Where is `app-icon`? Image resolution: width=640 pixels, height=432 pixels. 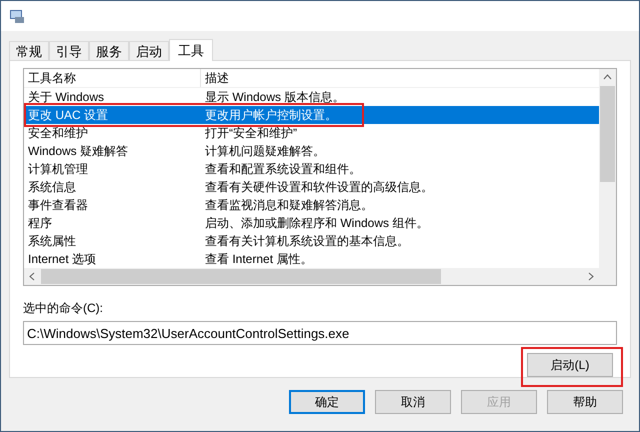
app-icon is located at coordinates (17, 16).